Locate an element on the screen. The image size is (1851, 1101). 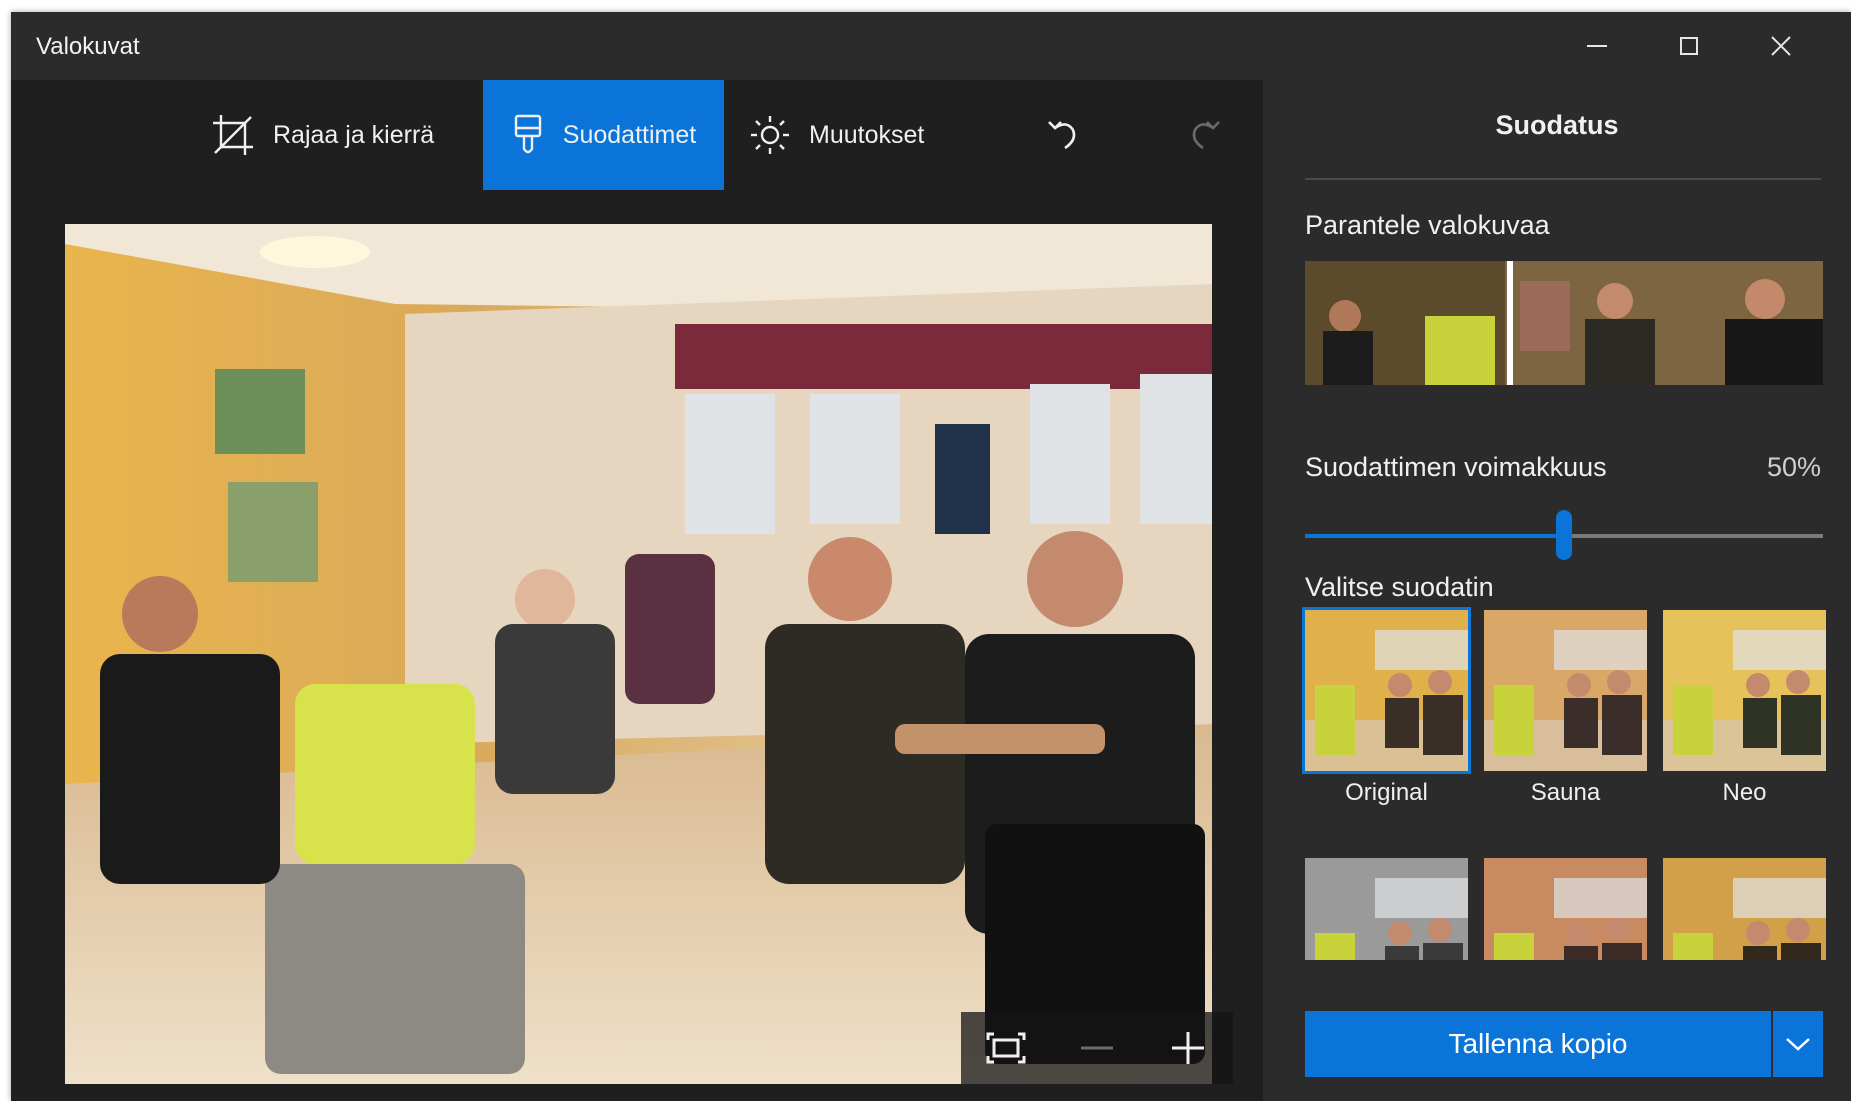
window-title: Valokuvat is located at coordinates (88, 46).